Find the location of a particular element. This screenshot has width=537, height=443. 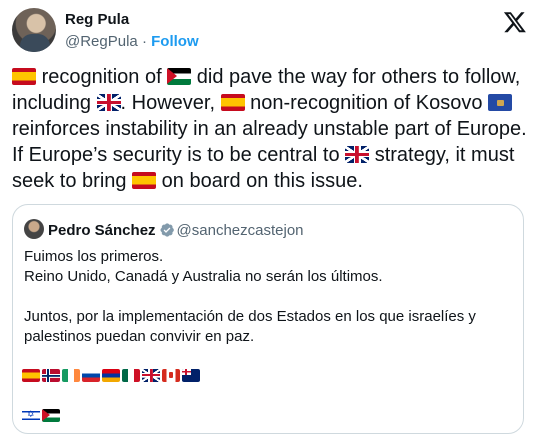

quoted-author-handle: @sanchezcastejon is located at coordinates (240, 230).